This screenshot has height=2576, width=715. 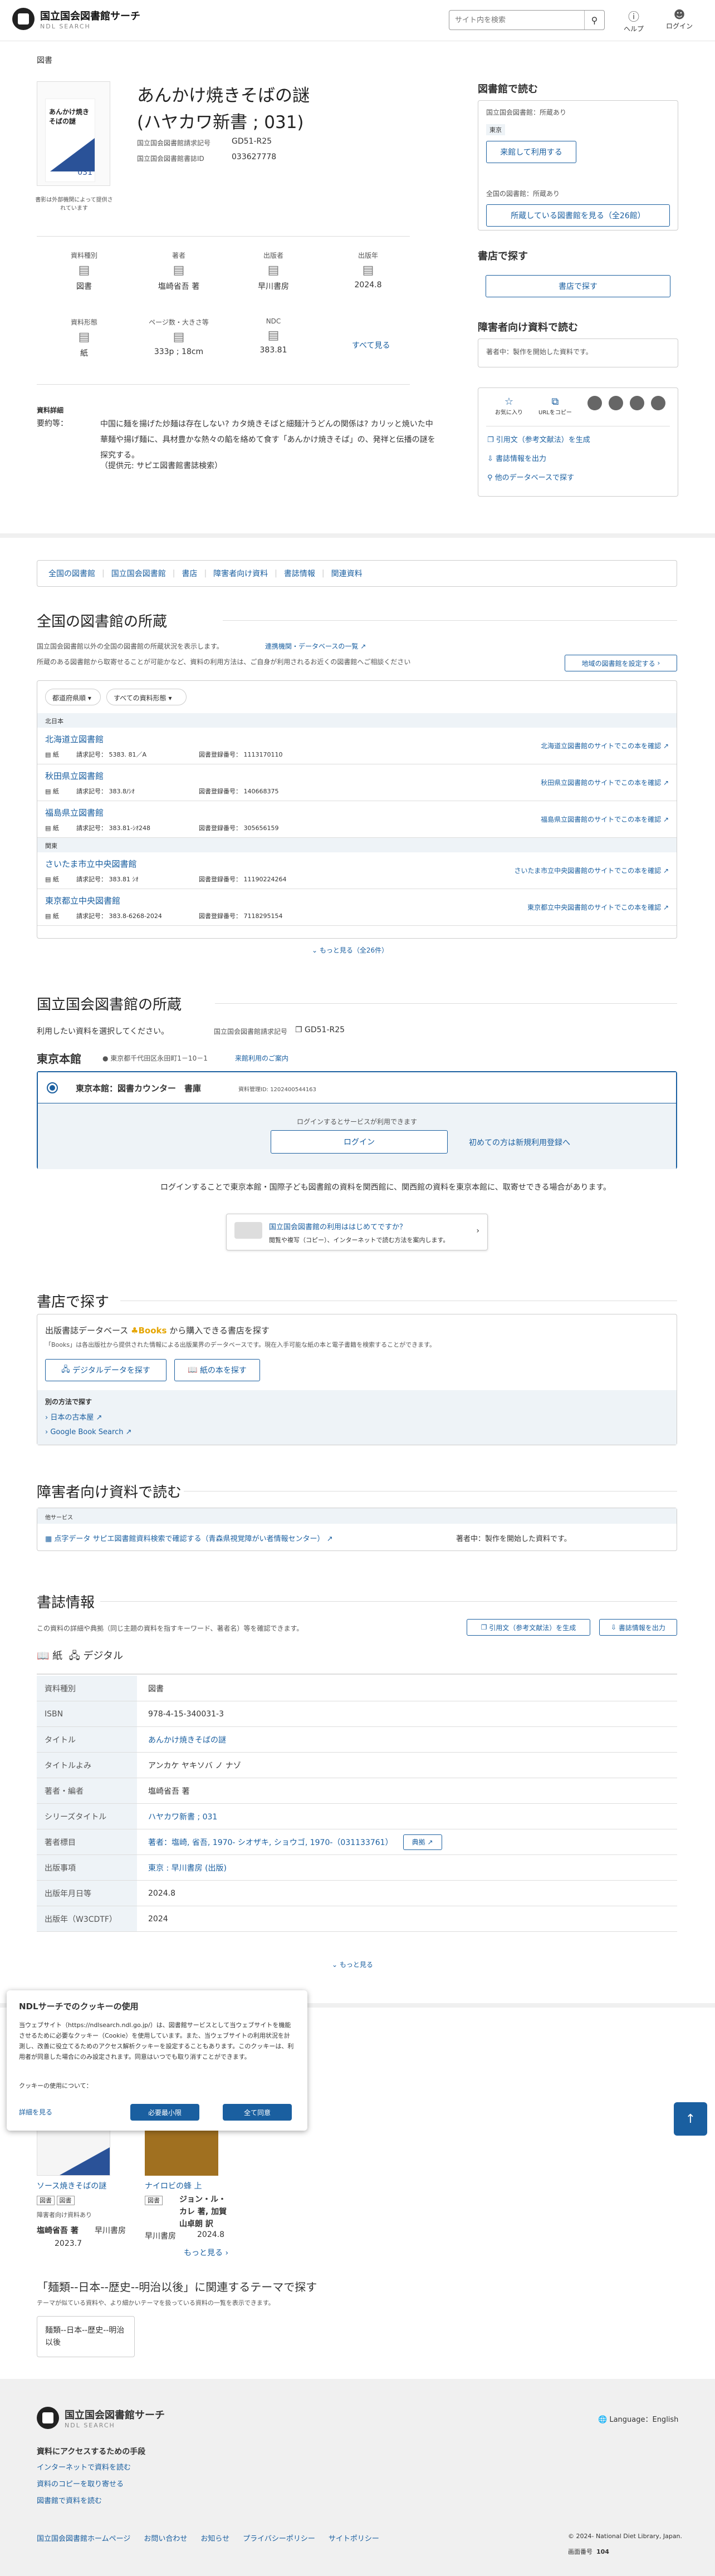 I want to click on copy-url-button: ⧉ URLをコピー, so click(x=555, y=406).